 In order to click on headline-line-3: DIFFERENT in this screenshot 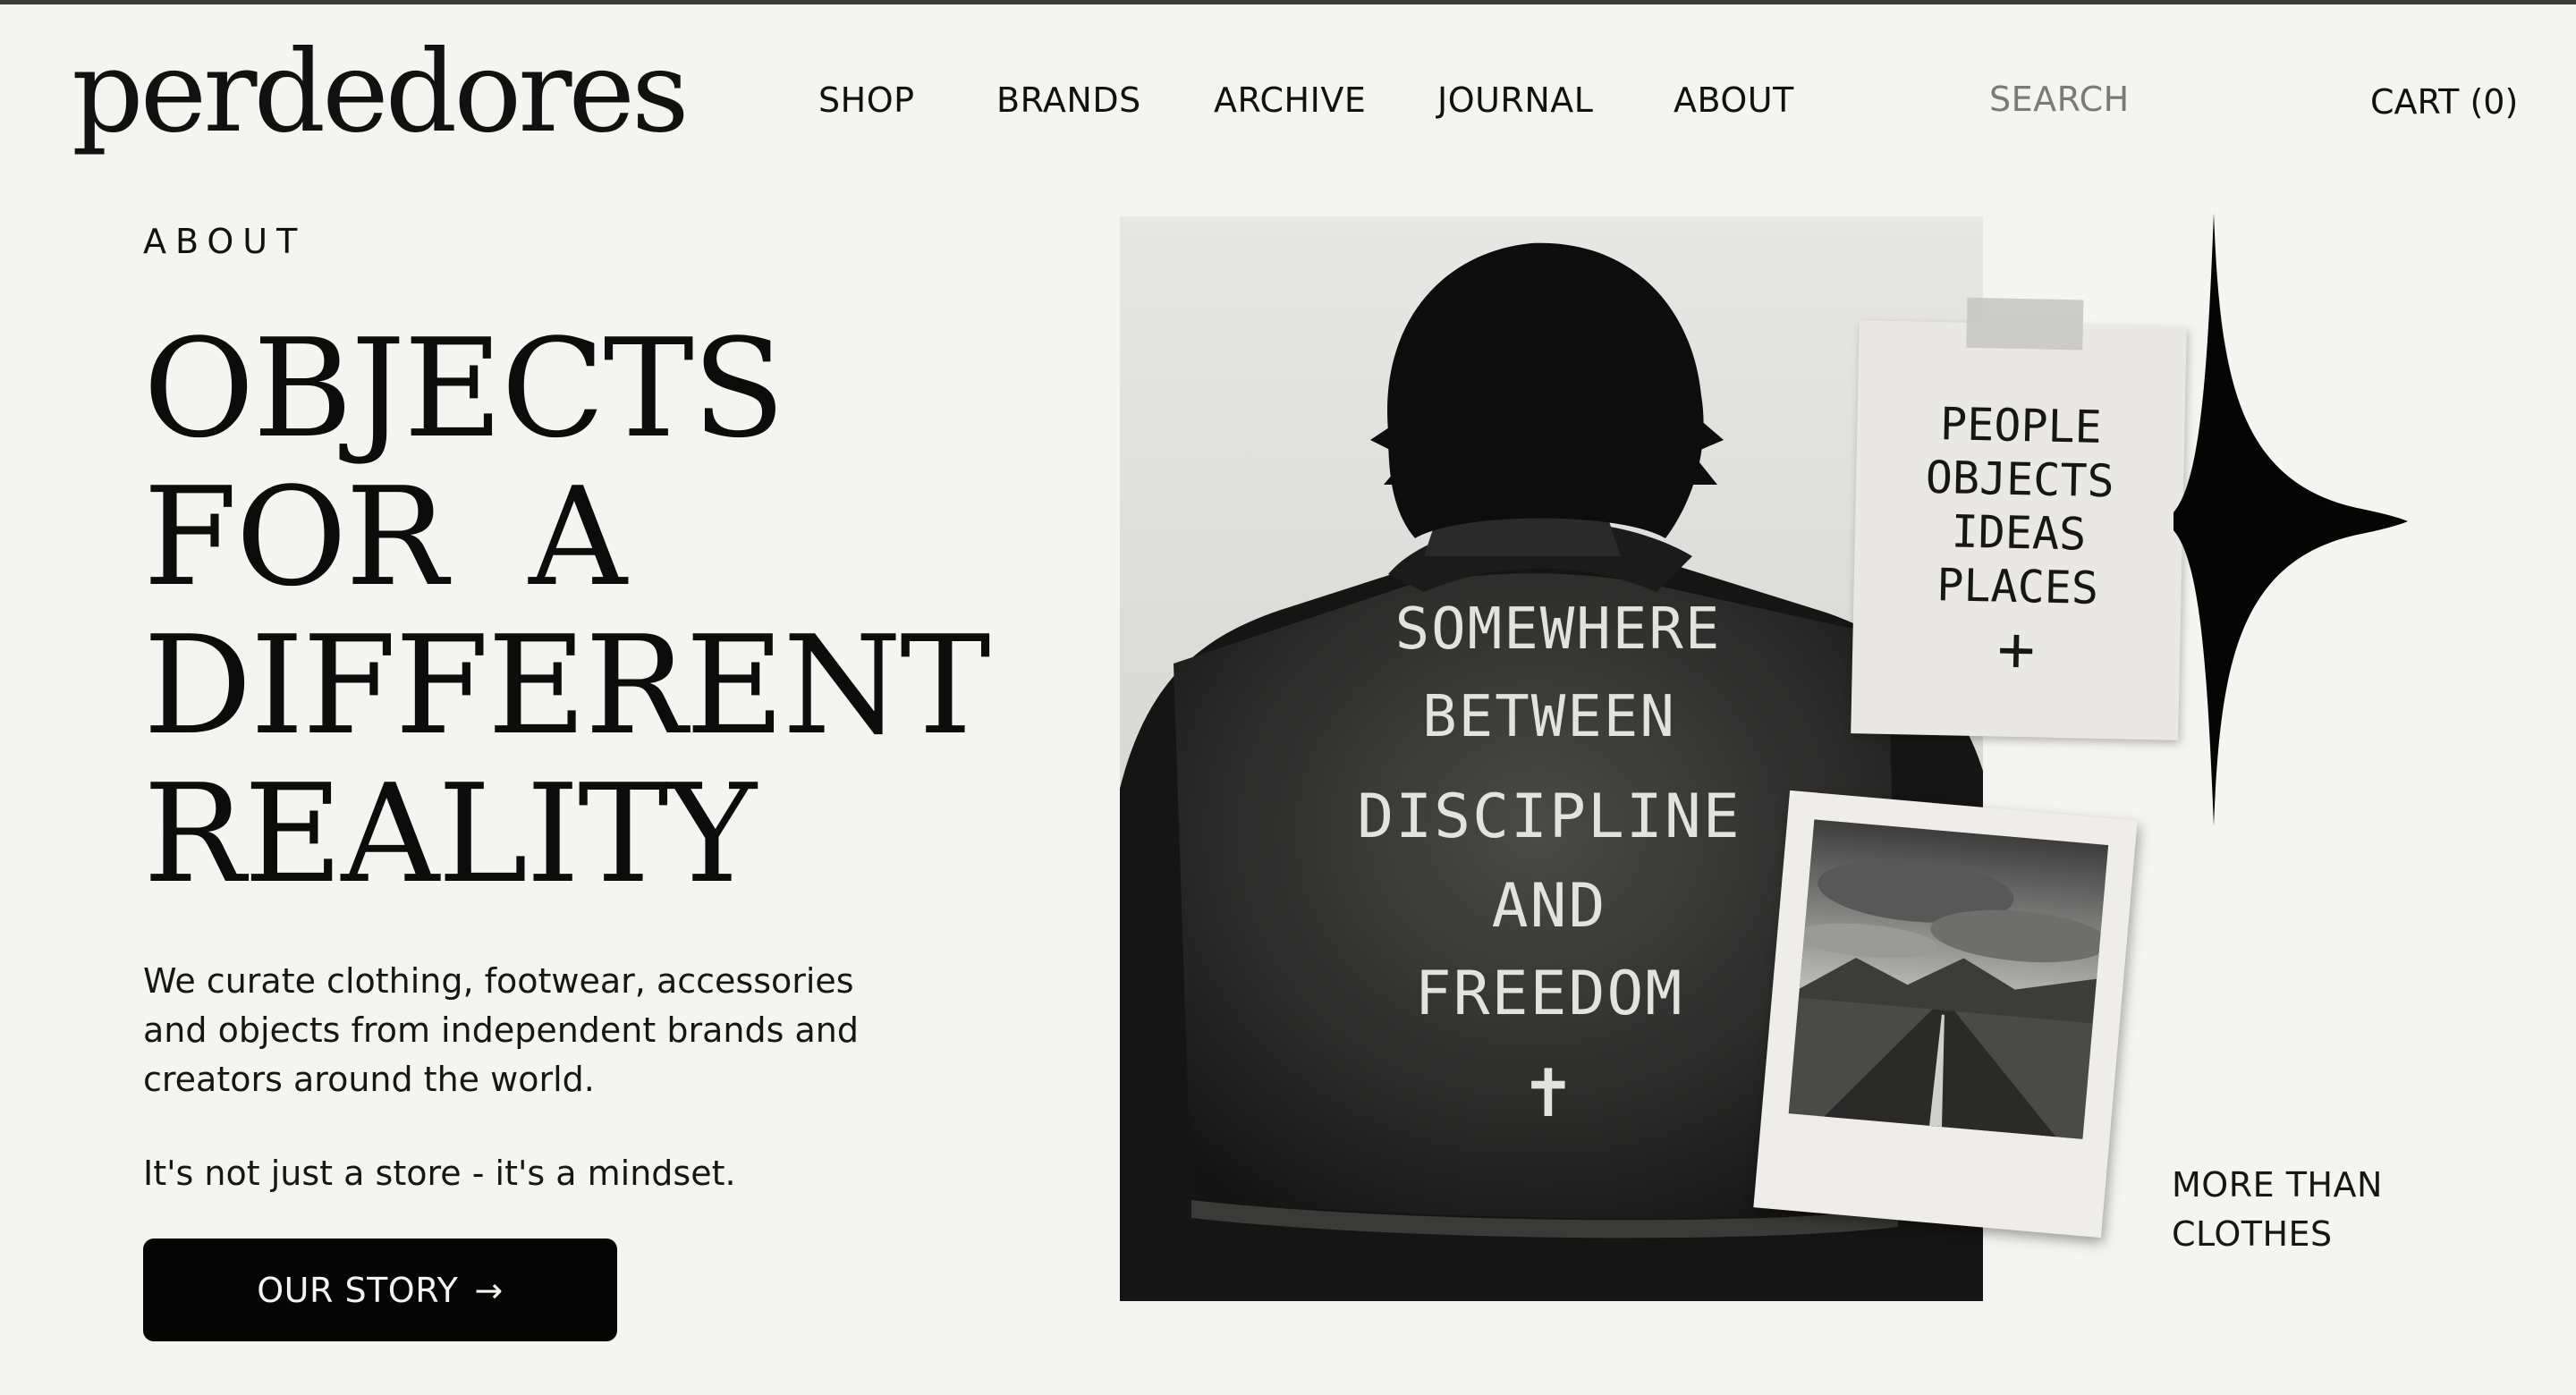, I will do `click(567, 685)`.